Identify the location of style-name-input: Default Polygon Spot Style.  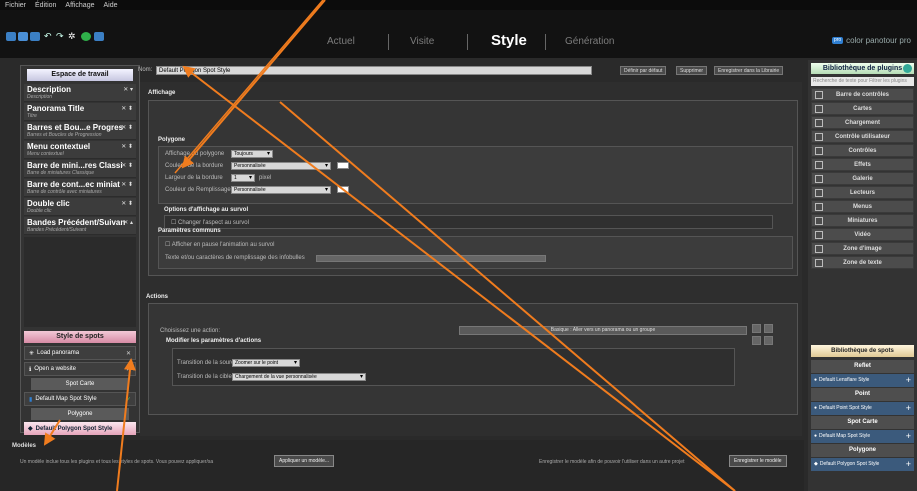
(374, 70).